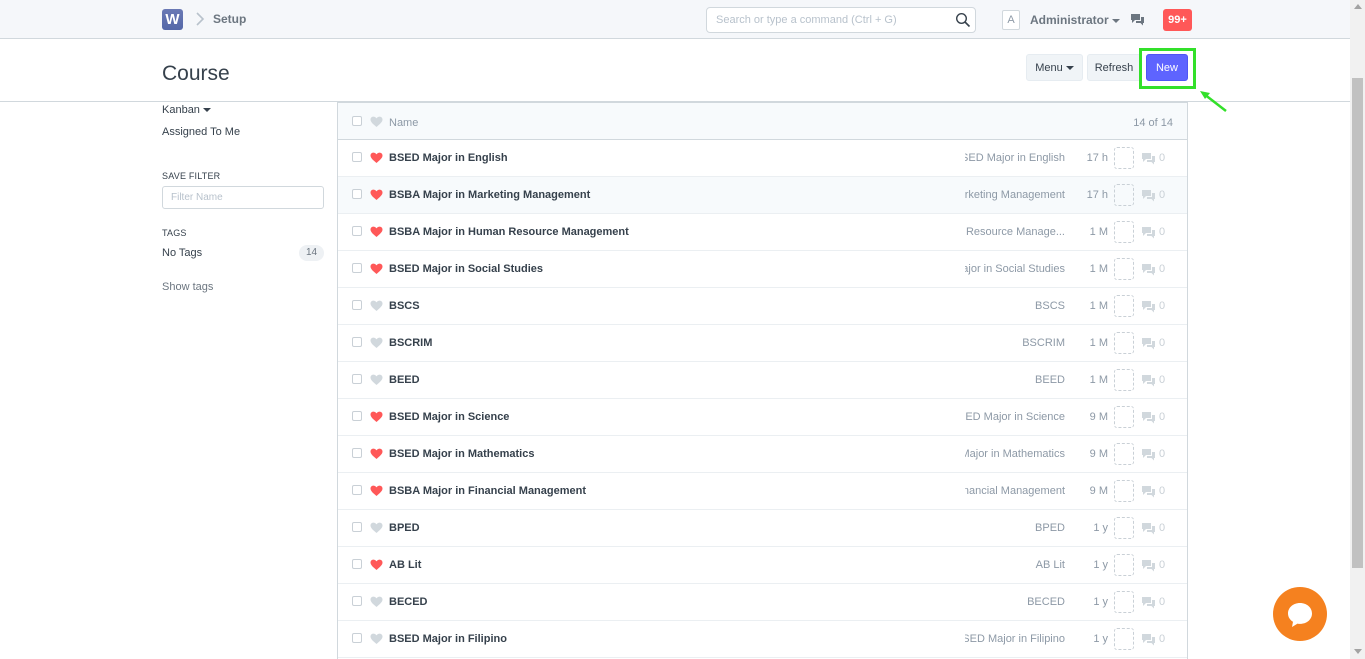 This screenshot has width=1365, height=659. Describe the element at coordinates (1357, 323) in the screenshot. I see `scroll-thumb` at that location.